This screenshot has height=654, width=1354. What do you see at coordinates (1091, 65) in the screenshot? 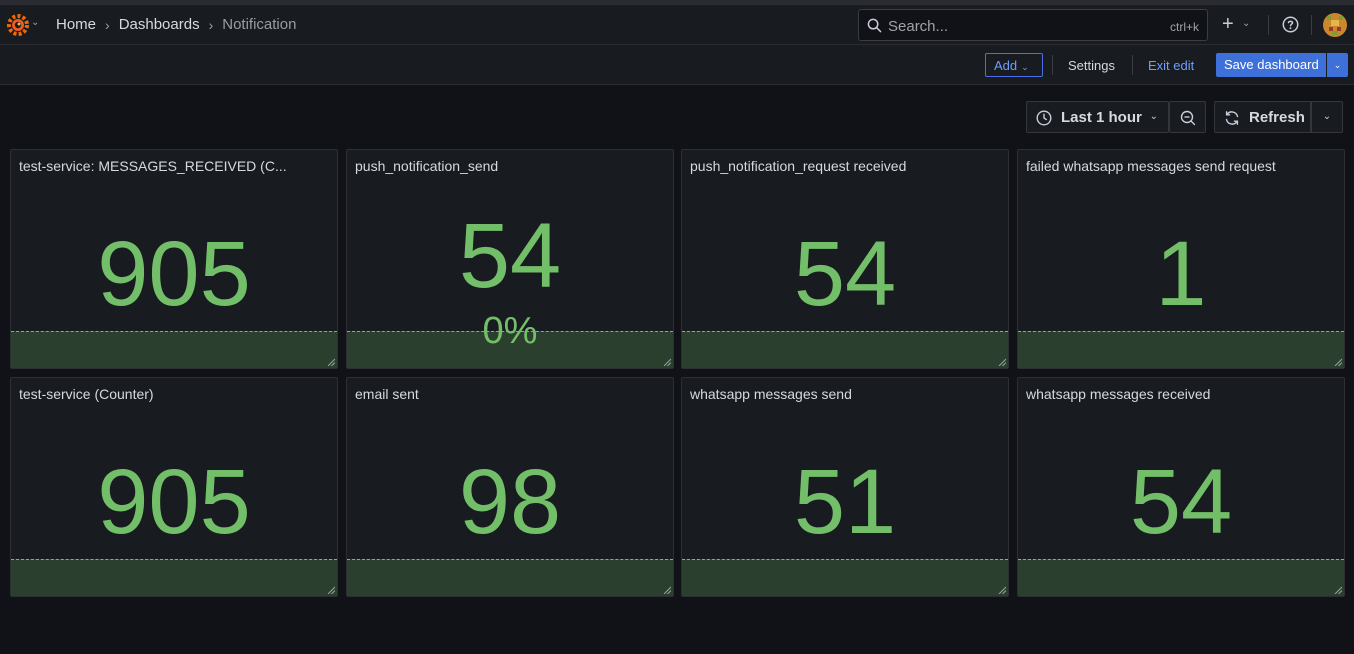
I see `settings-button: Settings` at bounding box center [1091, 65].